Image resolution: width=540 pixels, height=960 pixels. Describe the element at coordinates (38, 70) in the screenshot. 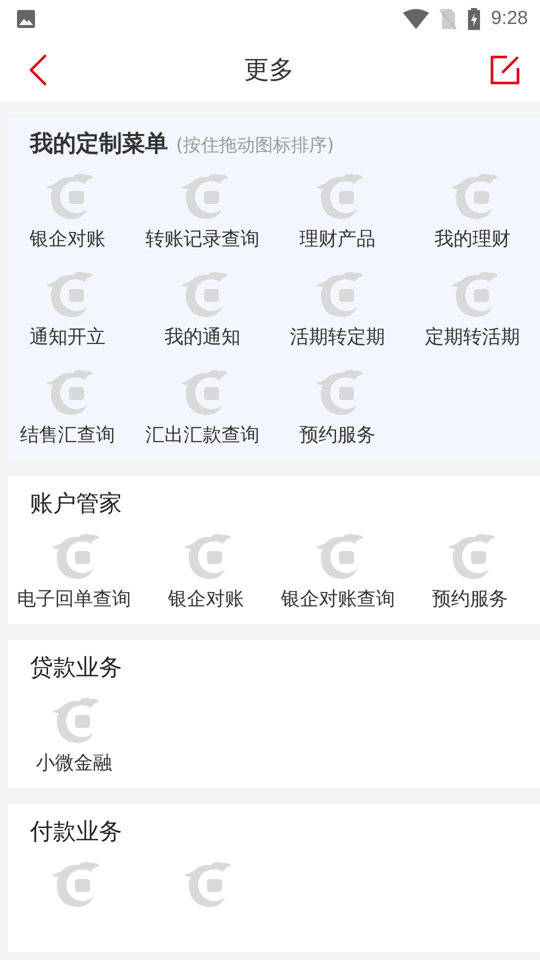

I see `back-button` at that location.